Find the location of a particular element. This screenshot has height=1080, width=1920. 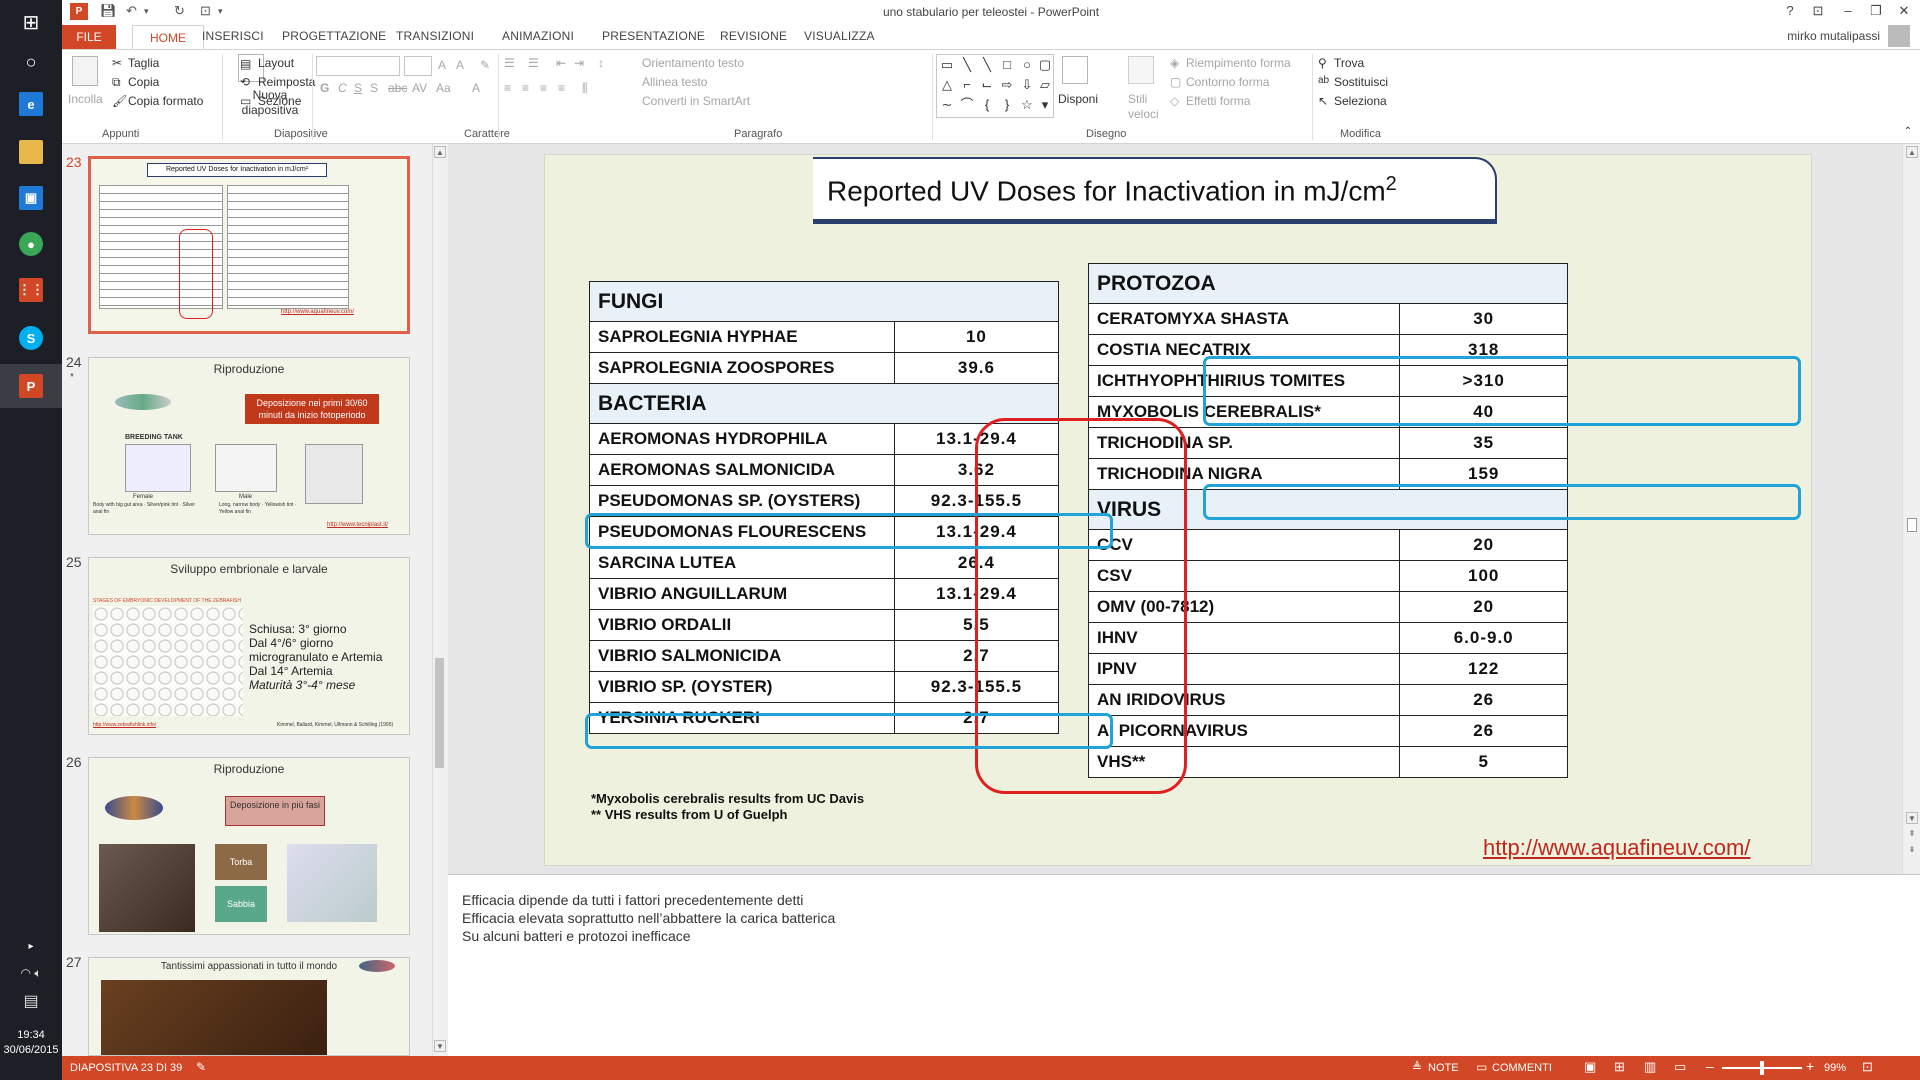

replace-button: Sostituisci is located at coordinates (1361, 82).